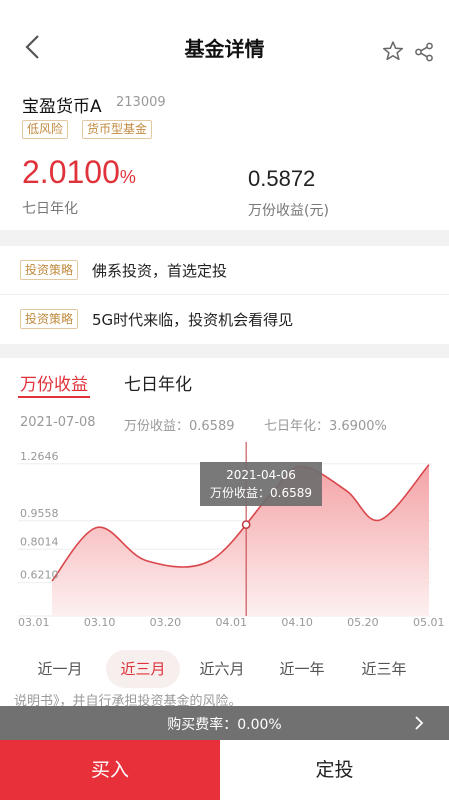 Image resolution: width=449 pixels, height=800 pixels. What do you see at coordinates (282, 178) in the screenshot?
I see `per-10k-income-value: 0.5872` at bounding box center [282, 178].